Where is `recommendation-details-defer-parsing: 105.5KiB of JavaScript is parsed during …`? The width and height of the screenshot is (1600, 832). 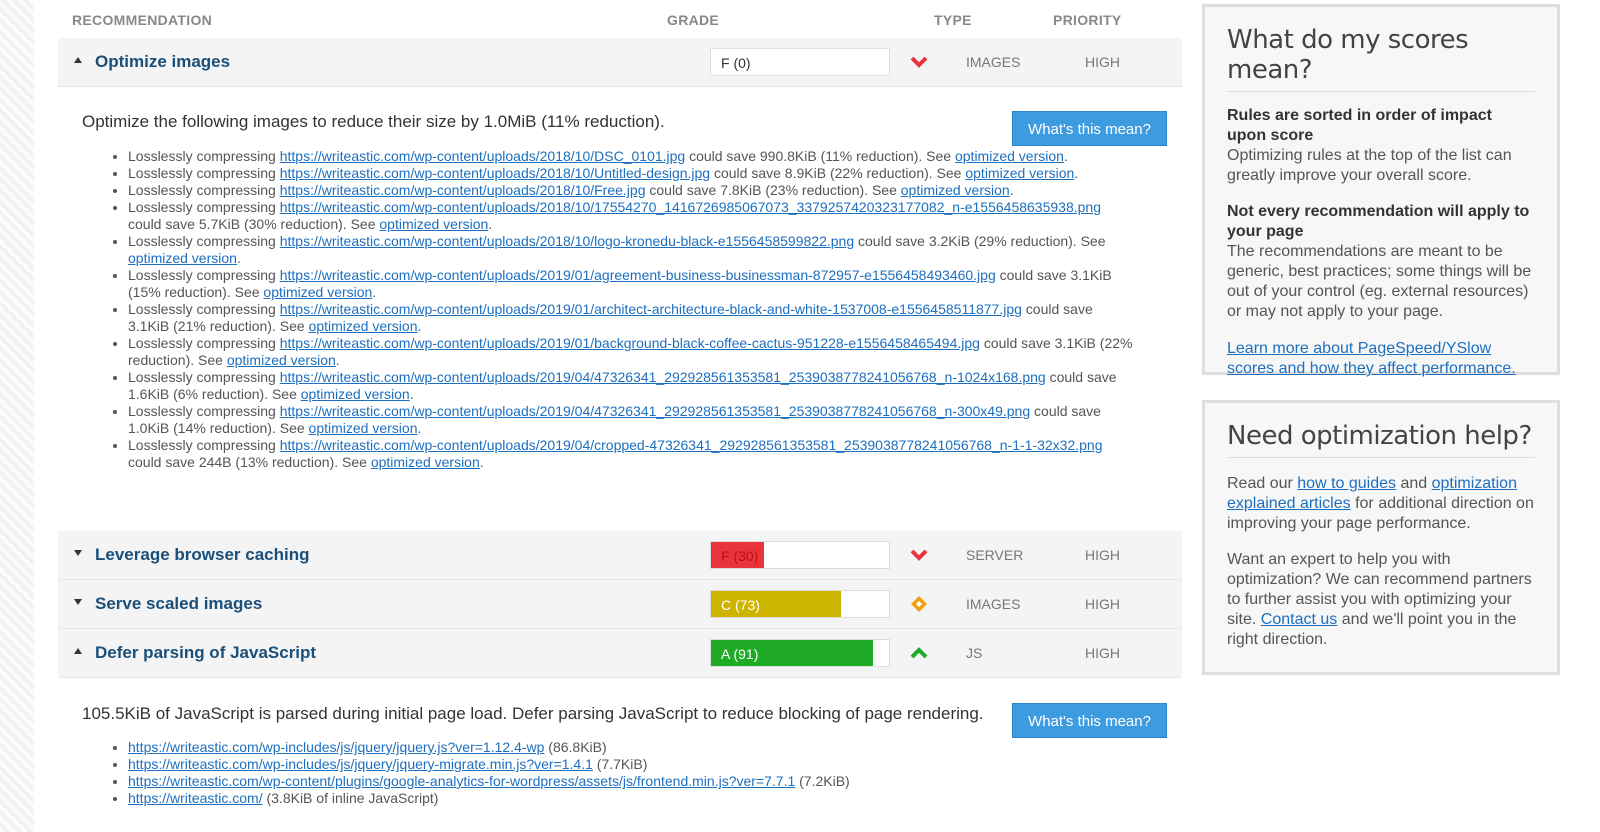 recommendation-details-defer-parsing: 105.5KiB of JavaScript is parsed during … is located at coordinates (620, 755).